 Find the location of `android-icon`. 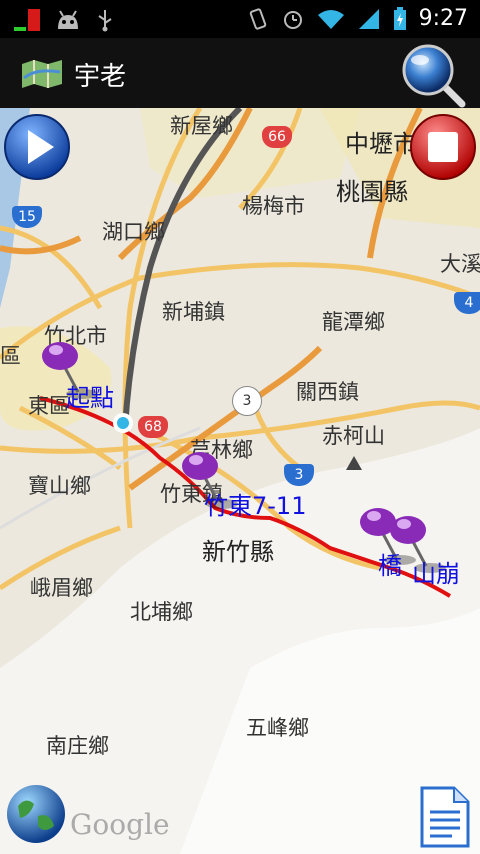

android-icon is located at coordinates (68, 19).